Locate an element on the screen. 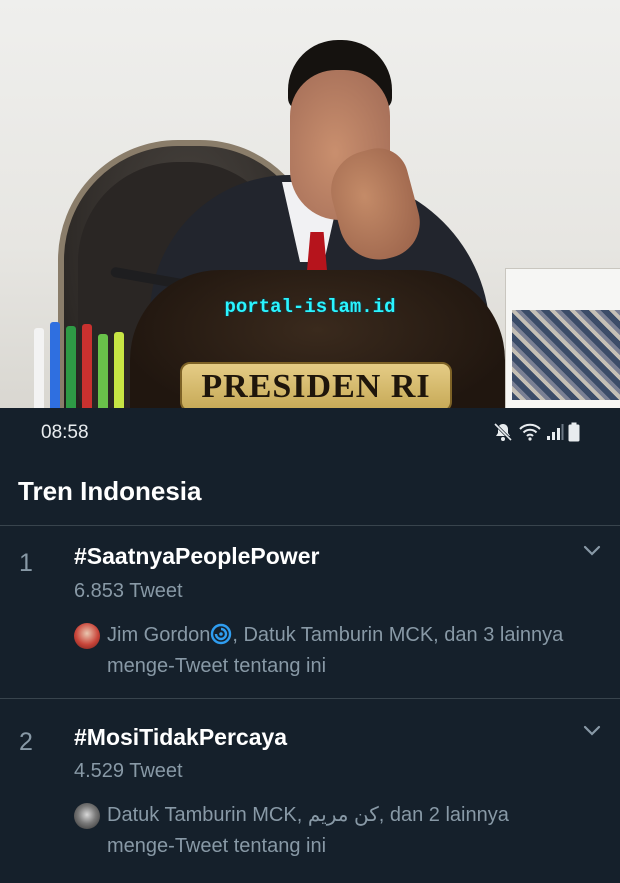  trend-hashtag: #SaatnyaPeoplePower is located at coordinates (196, 556).